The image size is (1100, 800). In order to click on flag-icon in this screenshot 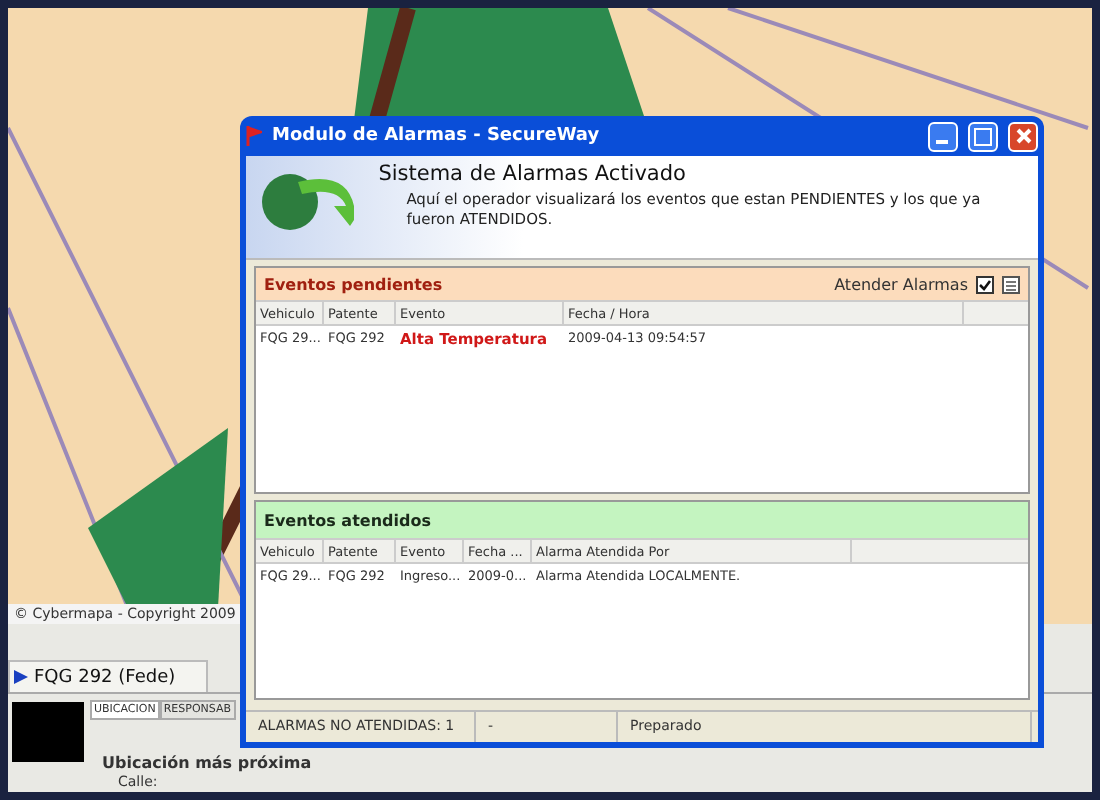, I will do `click(254, 136)`.